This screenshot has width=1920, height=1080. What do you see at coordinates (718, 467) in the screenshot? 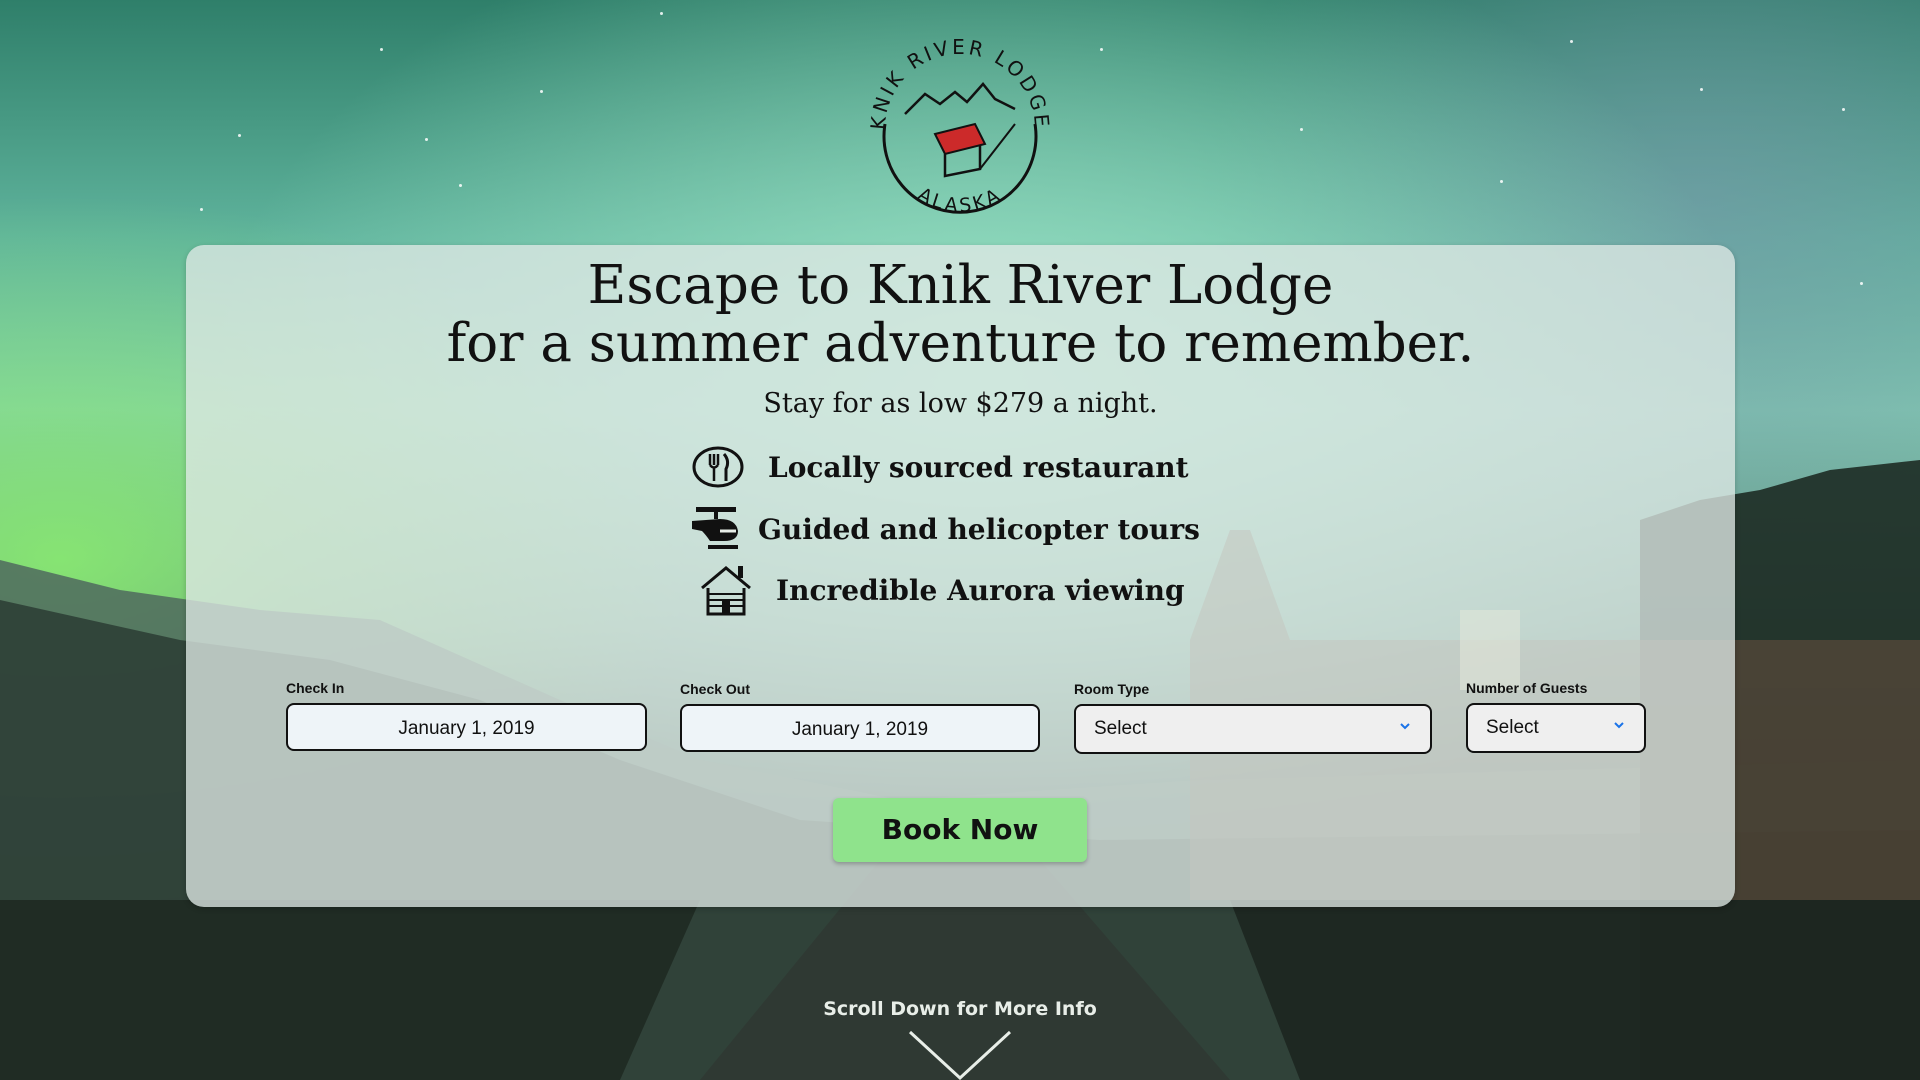
I see `fork-knife-icon` at bounding box center [718, 467].